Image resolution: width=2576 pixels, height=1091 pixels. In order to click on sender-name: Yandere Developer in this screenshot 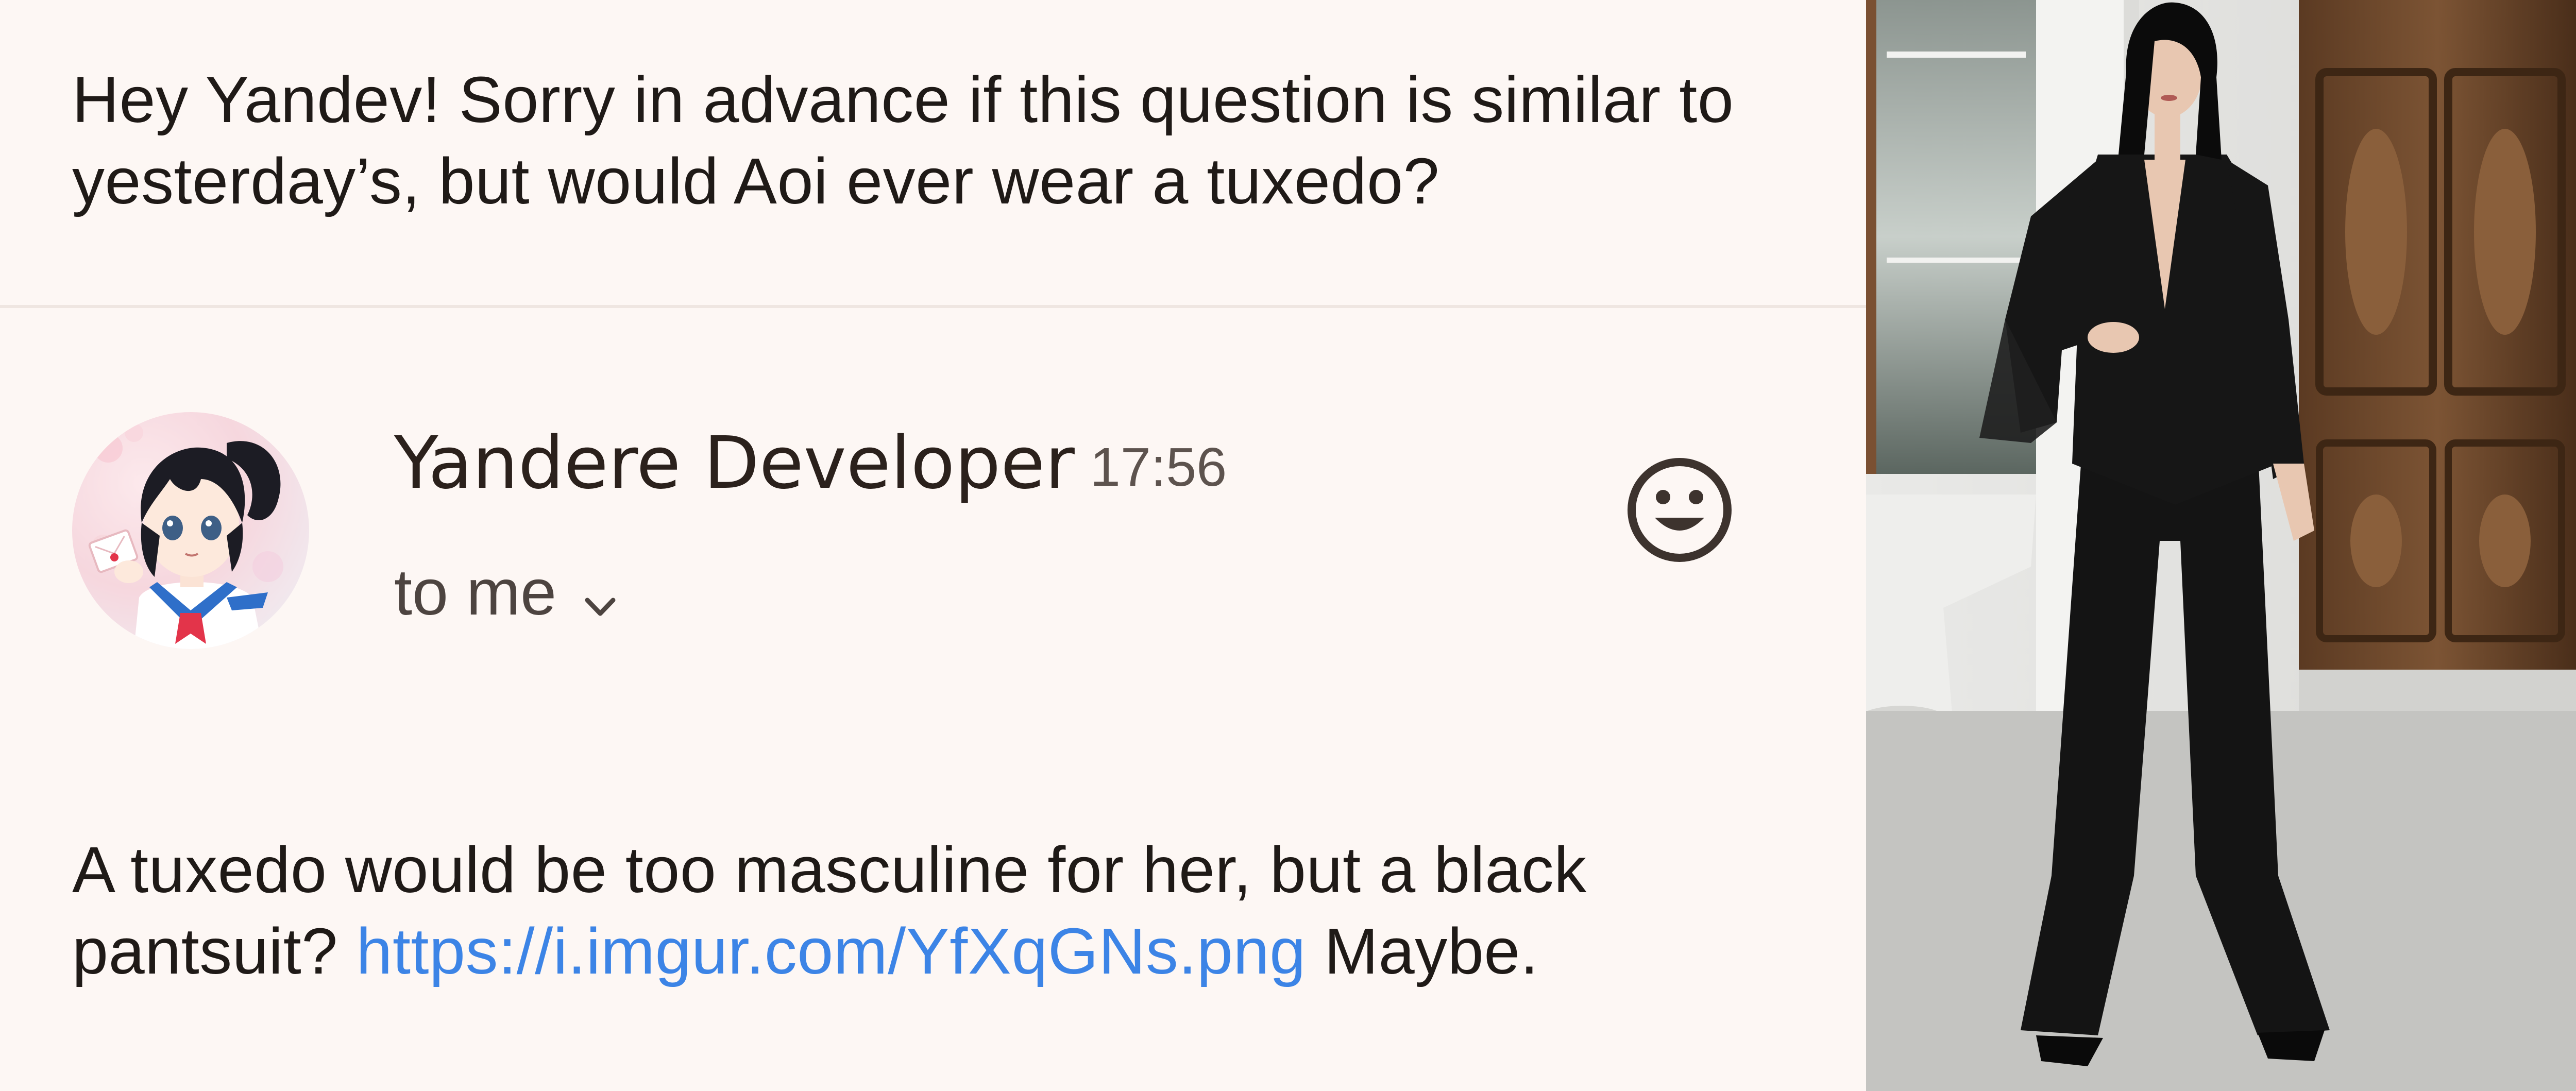, I will do `click(734, 463)`.